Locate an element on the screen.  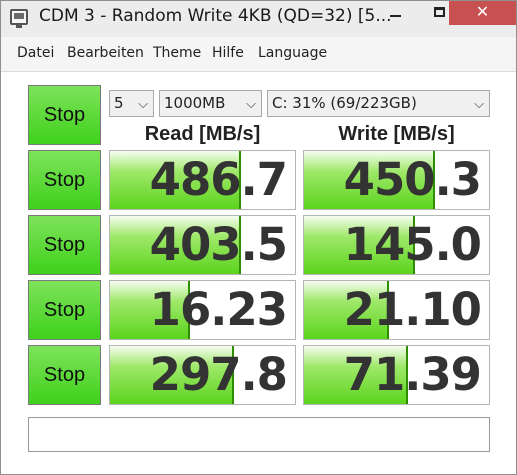
write-value: 145.0 is located at coordinates (412, 244).